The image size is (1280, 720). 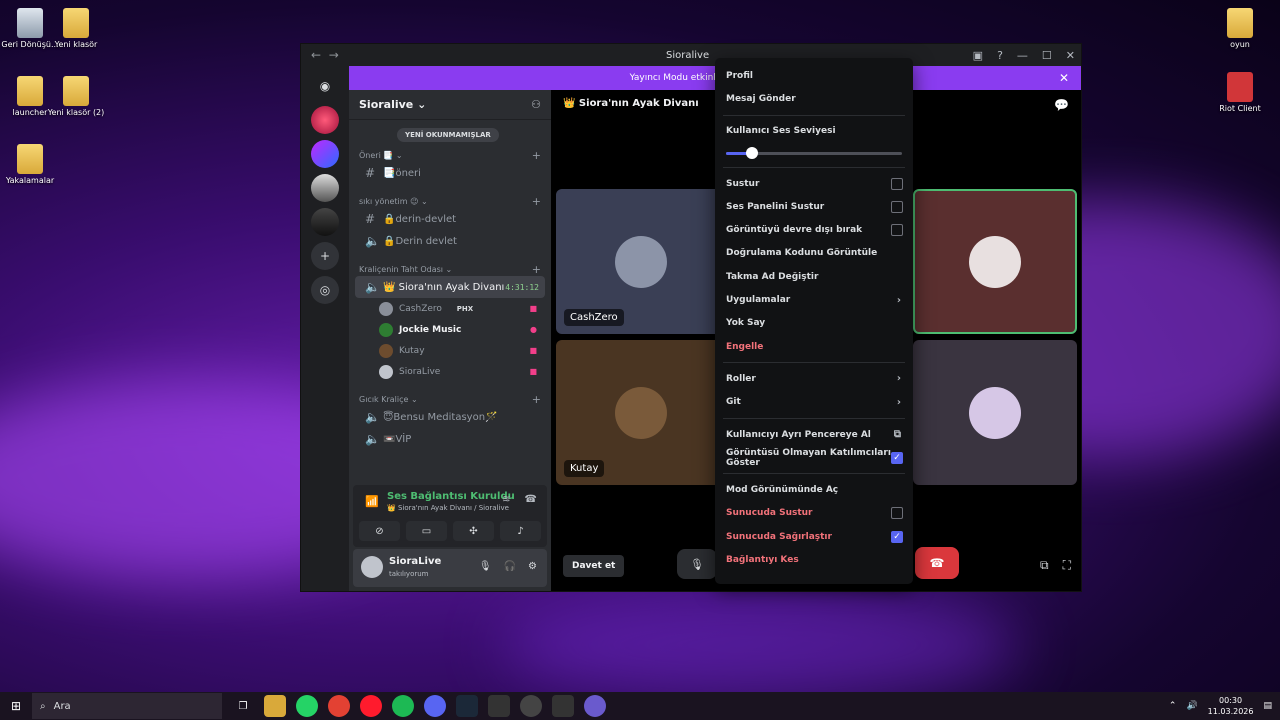 I want to click on menu-server-mute: Sunucuda Sustur, so click(x=814, y=513).